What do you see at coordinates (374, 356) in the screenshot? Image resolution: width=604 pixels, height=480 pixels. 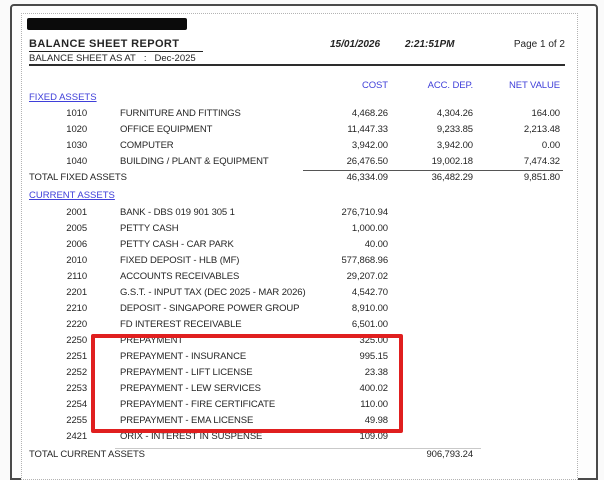 I see `account-cost: 995.15` at bounding box center [374, 356].